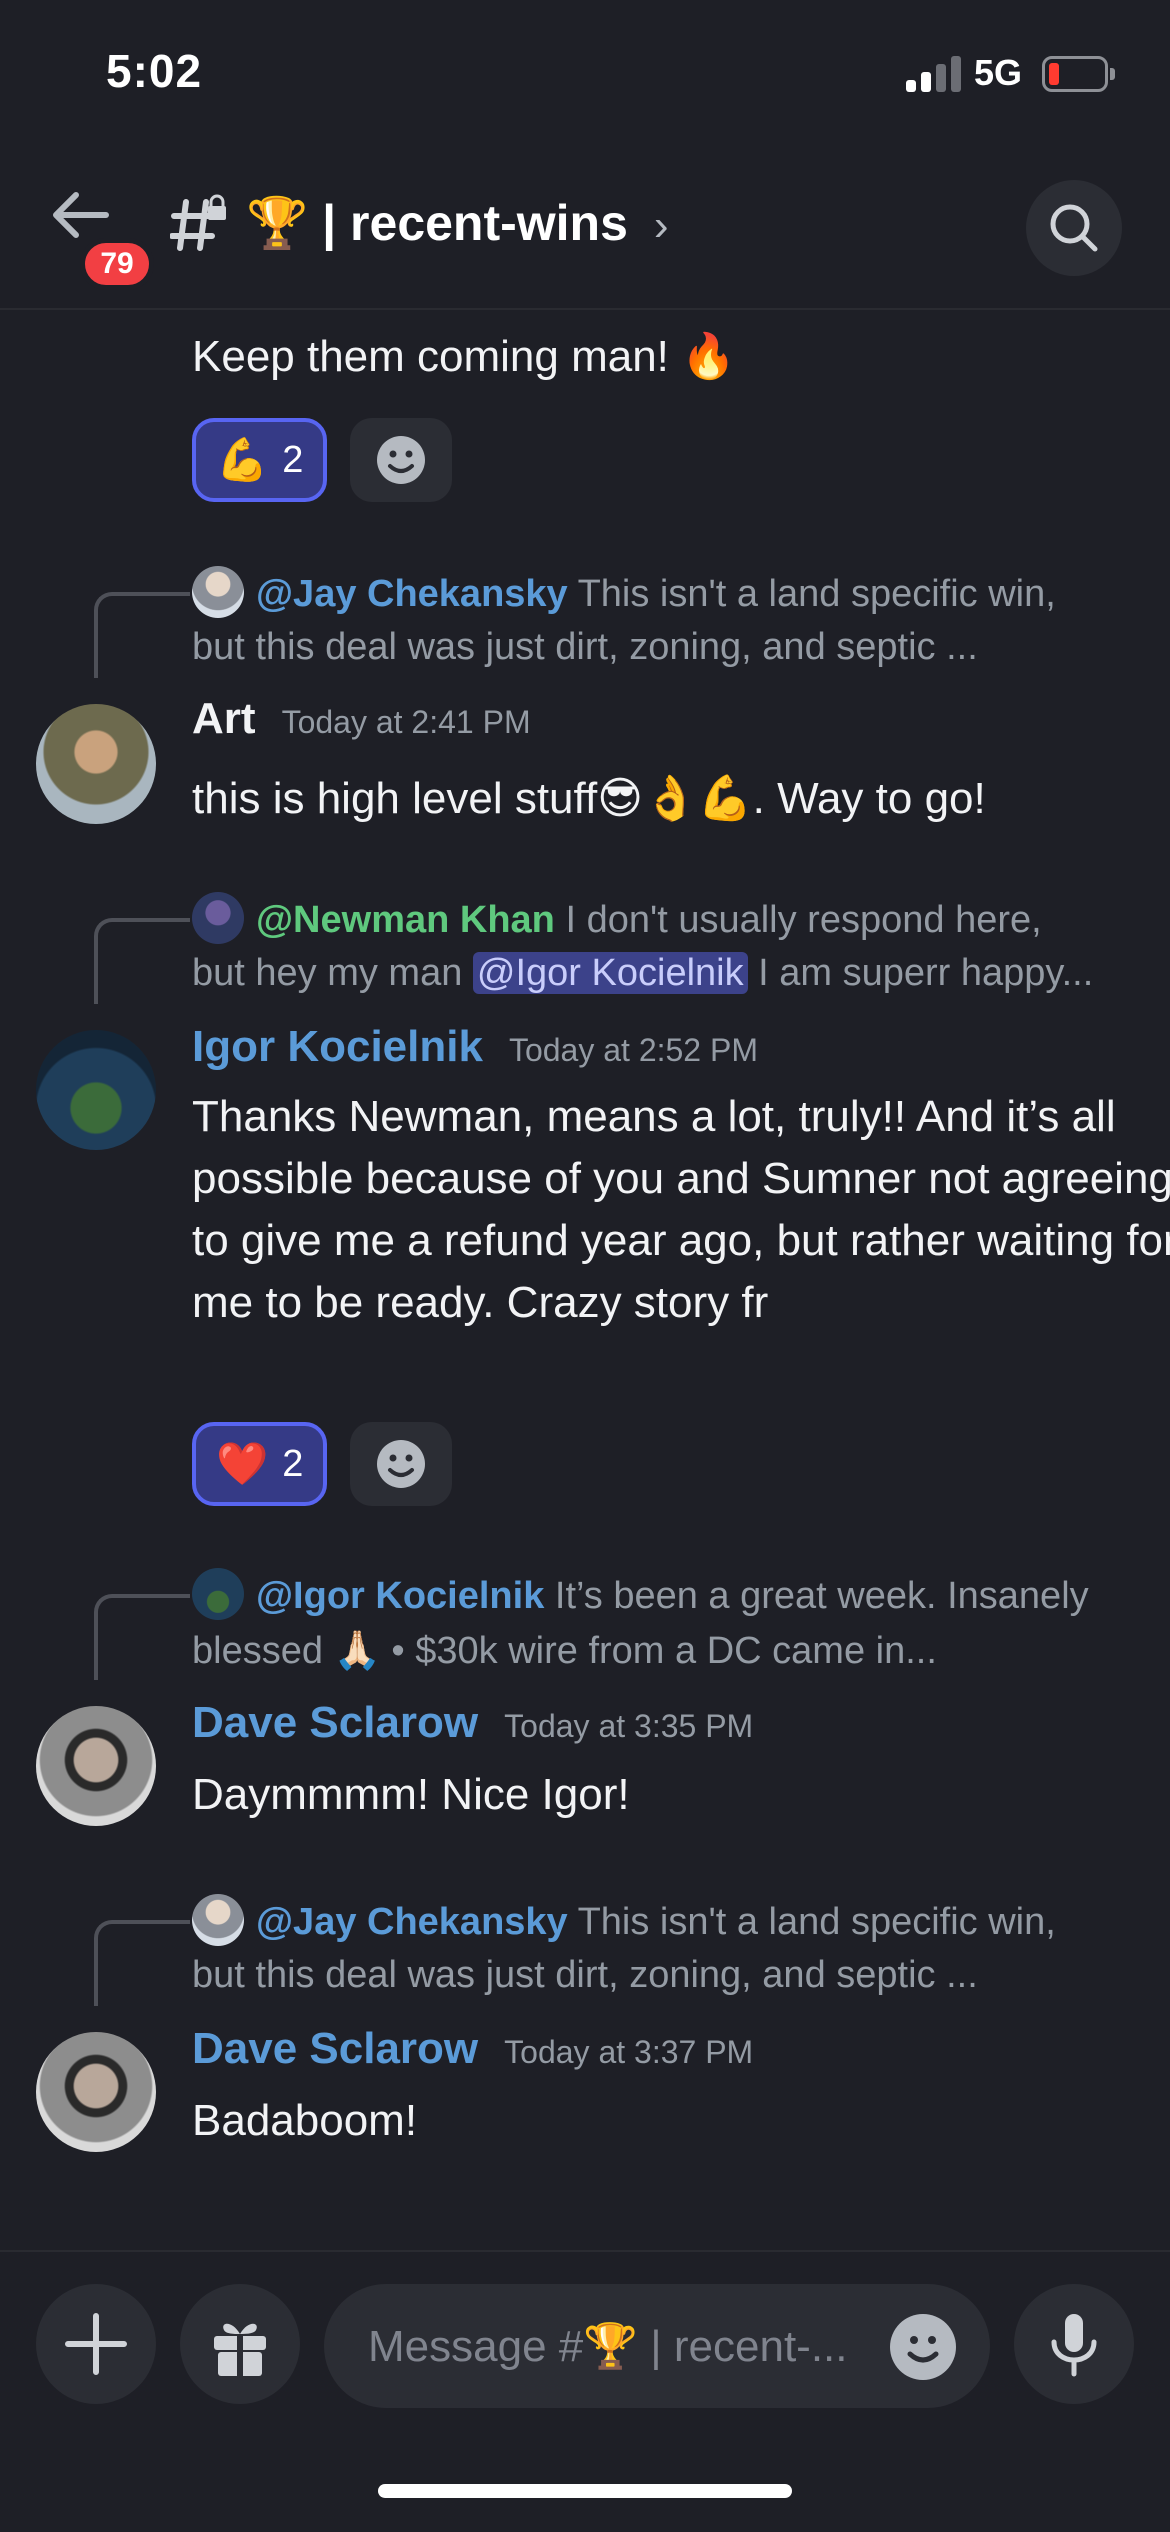 This screenshot has width=1170, height=2532. What do you see at coordinates (337, 1046) in the screenshot?
I see `author-name: Igor Kocielnik` at bounding box center [337, 1046].